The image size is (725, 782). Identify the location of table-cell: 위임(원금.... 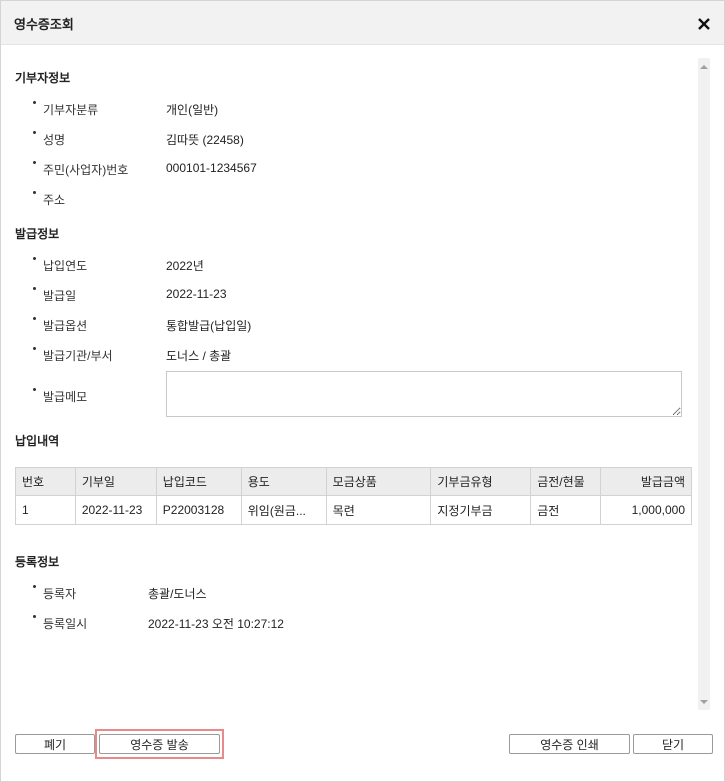
(283, 510).